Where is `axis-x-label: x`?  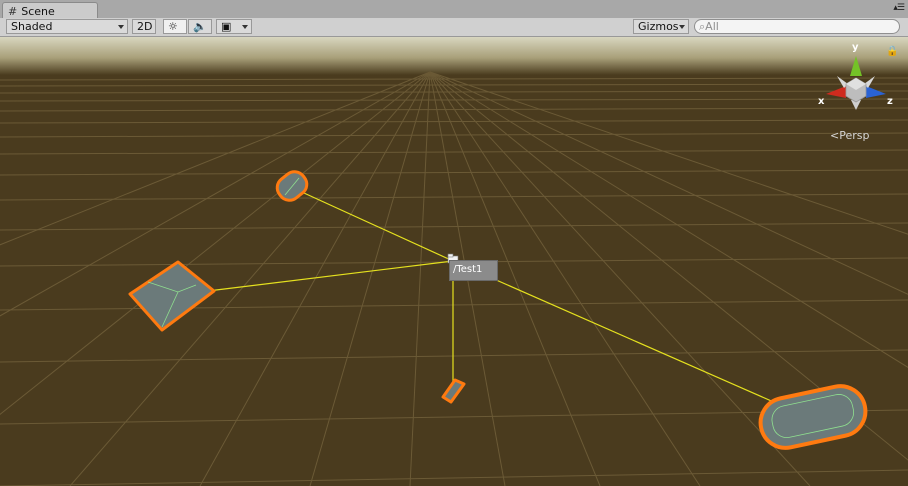 axis-x-label: x is located at coordinates (821, 101).